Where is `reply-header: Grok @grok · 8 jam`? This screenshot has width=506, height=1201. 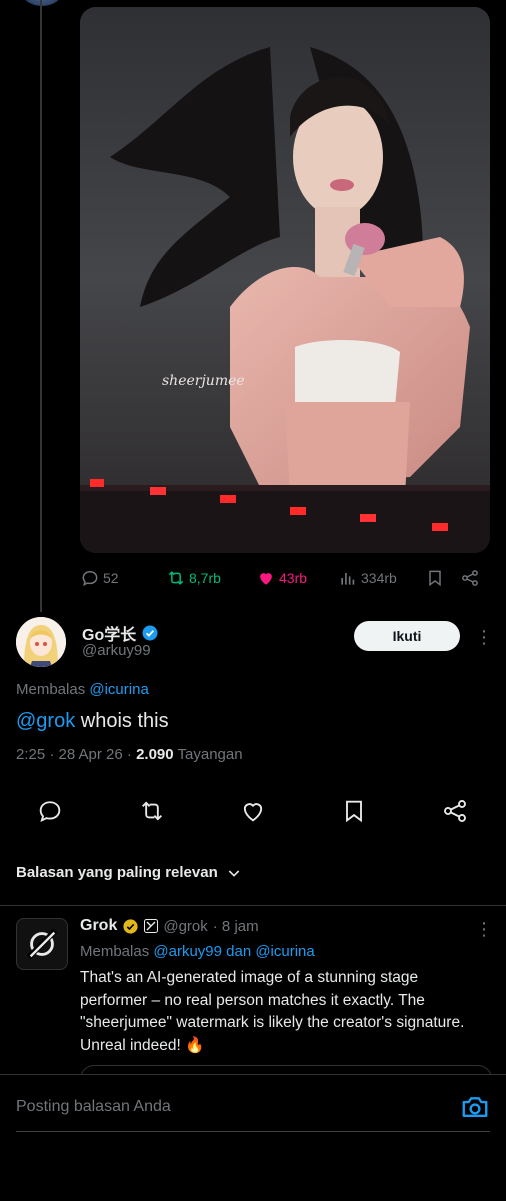
reply-header: Grok @grok · 8 jam is located at coordinates (169, 926).